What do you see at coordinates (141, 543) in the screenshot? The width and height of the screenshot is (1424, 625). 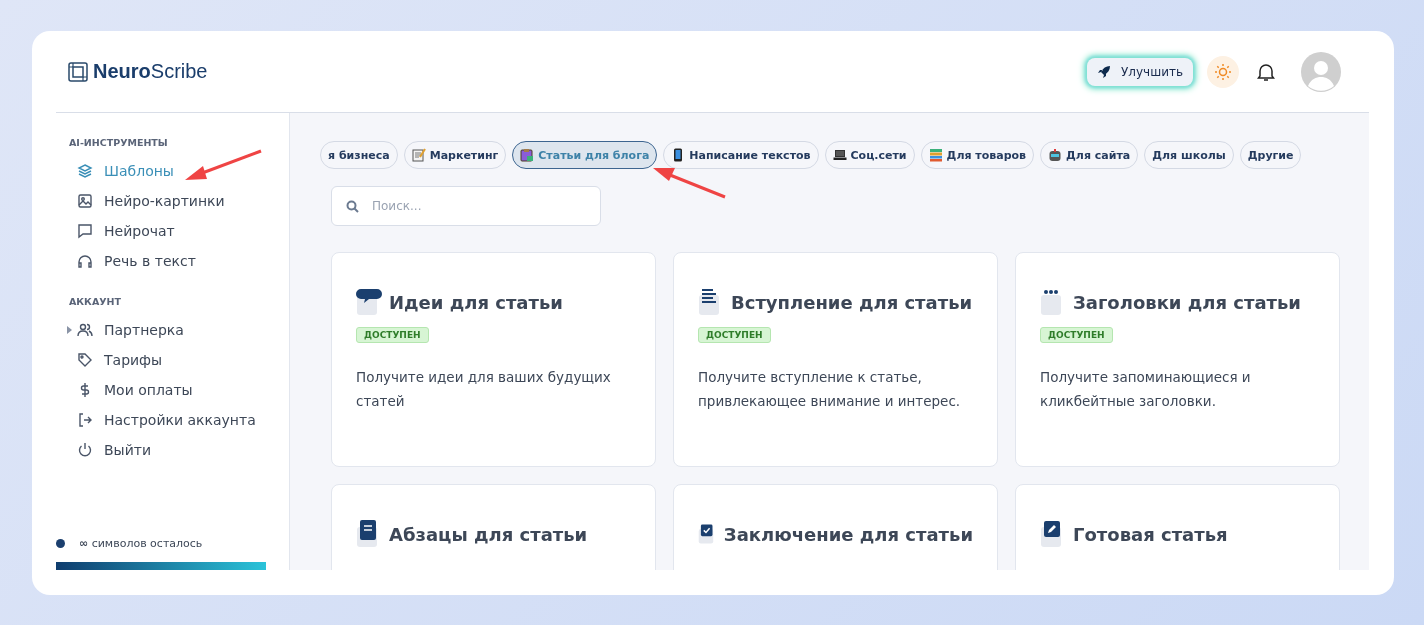 I see `credits-remaining: ∞ символов осталось` at bounding box center [141, 543].